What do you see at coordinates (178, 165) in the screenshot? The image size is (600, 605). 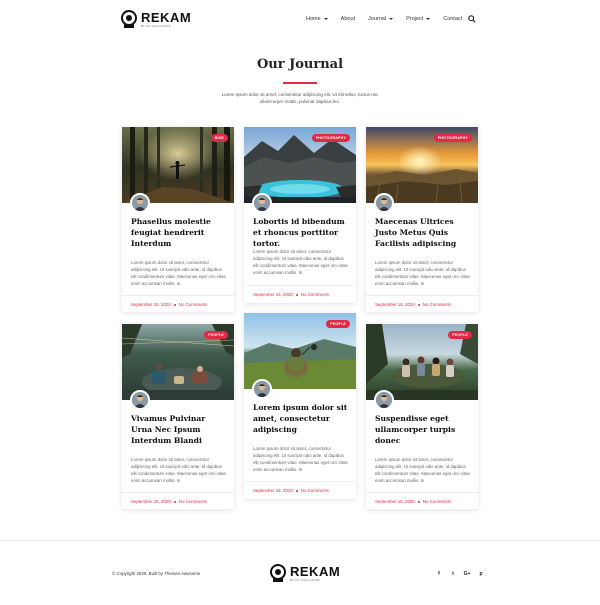 I see `post-image: BIKE` at bounding box center [178, 165].